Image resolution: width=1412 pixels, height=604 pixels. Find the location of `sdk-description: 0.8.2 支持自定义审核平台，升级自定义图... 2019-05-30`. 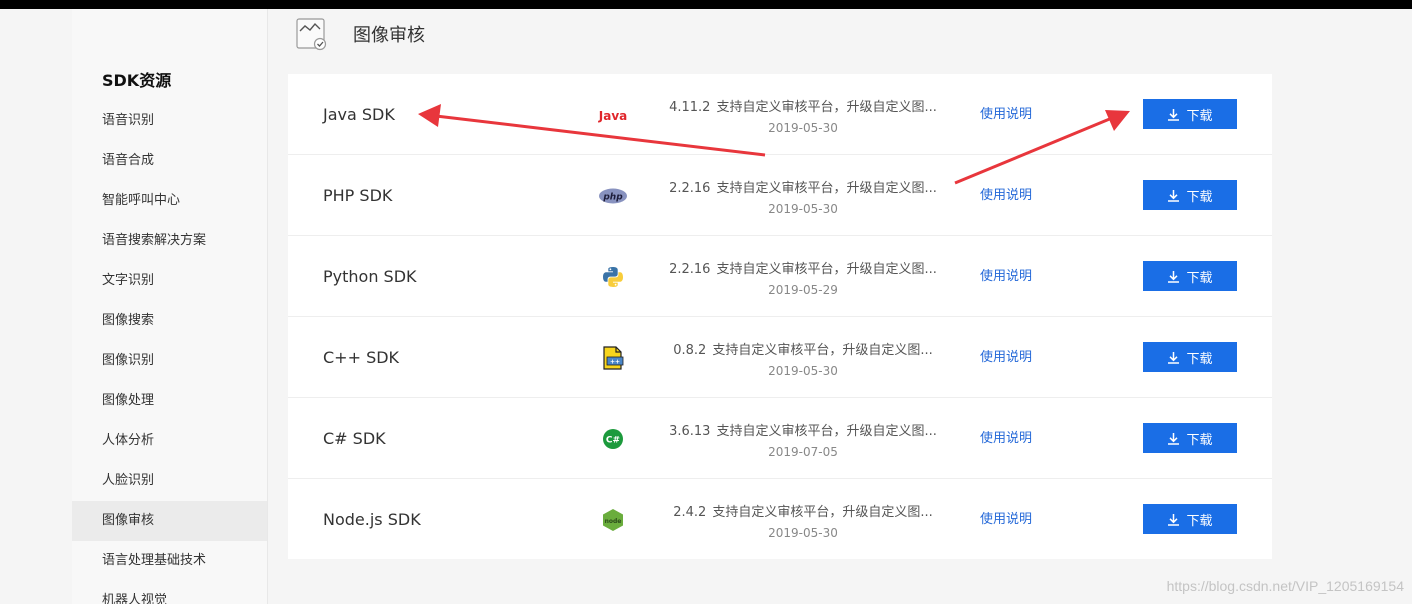

sdk-description: 0.8.2 支持自定义审核平台，升级自定义图... 2019-05-30 is located at coordinates (803, 358).